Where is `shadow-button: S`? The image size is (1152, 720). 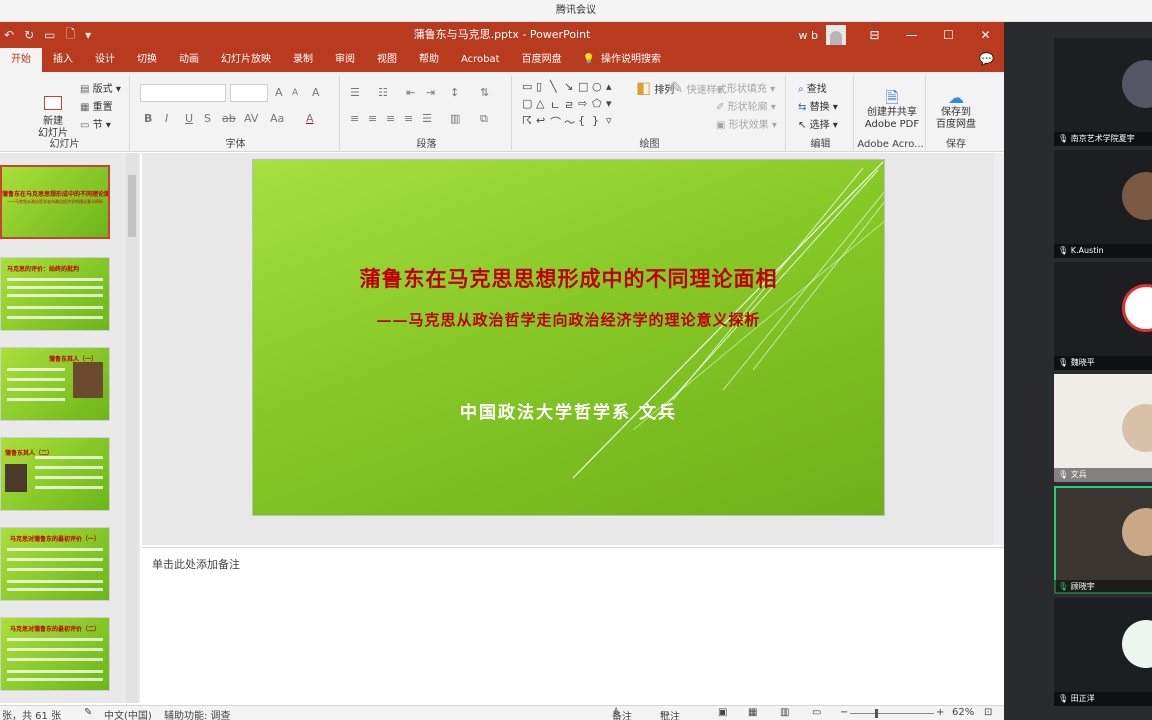 shadow-button: S is located at coordinates (207, 118).